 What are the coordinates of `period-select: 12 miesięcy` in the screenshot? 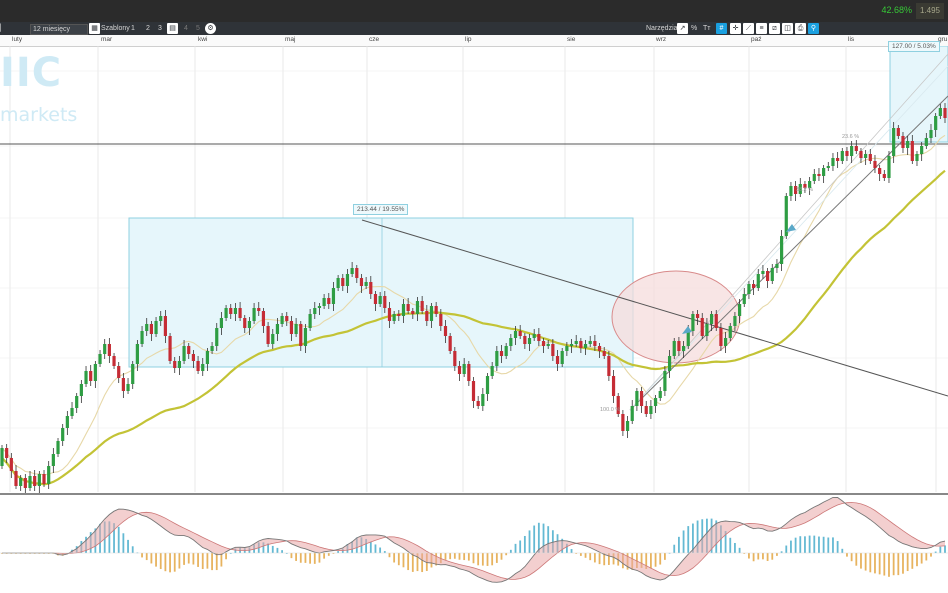 It's located at (59, 29).